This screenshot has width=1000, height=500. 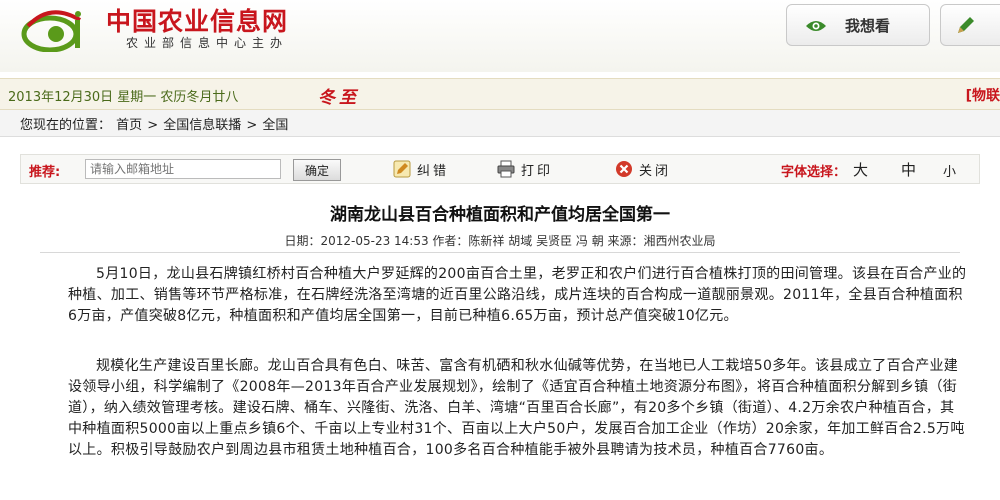 I want to click on breadcrumb: 您现在的位置： 首页 > 全国信息联播 > 全国, so click(x=500, y=123).